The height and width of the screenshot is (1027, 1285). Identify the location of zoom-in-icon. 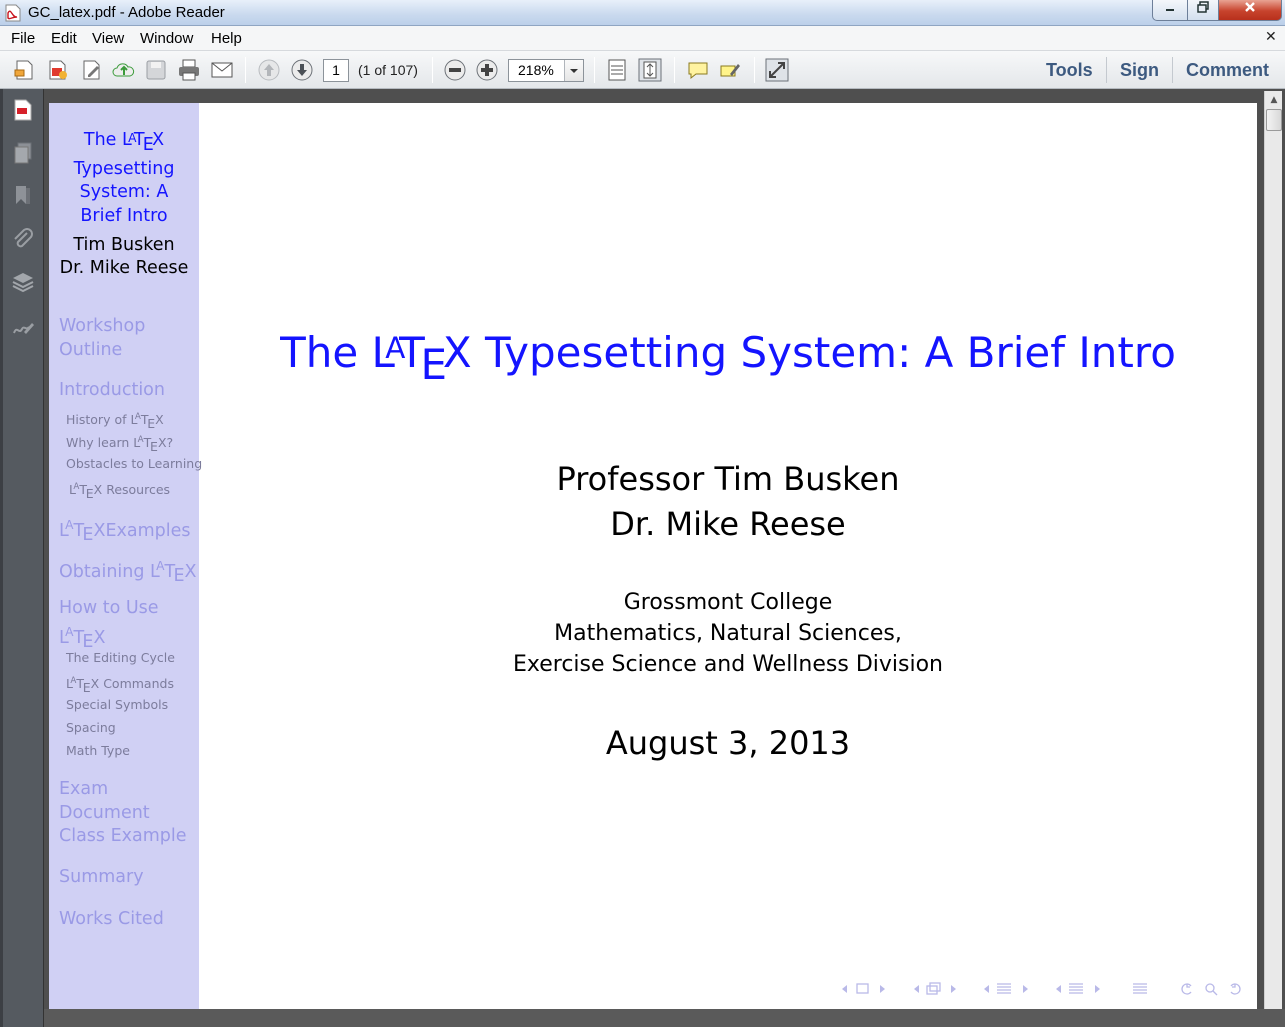
(487, 70).